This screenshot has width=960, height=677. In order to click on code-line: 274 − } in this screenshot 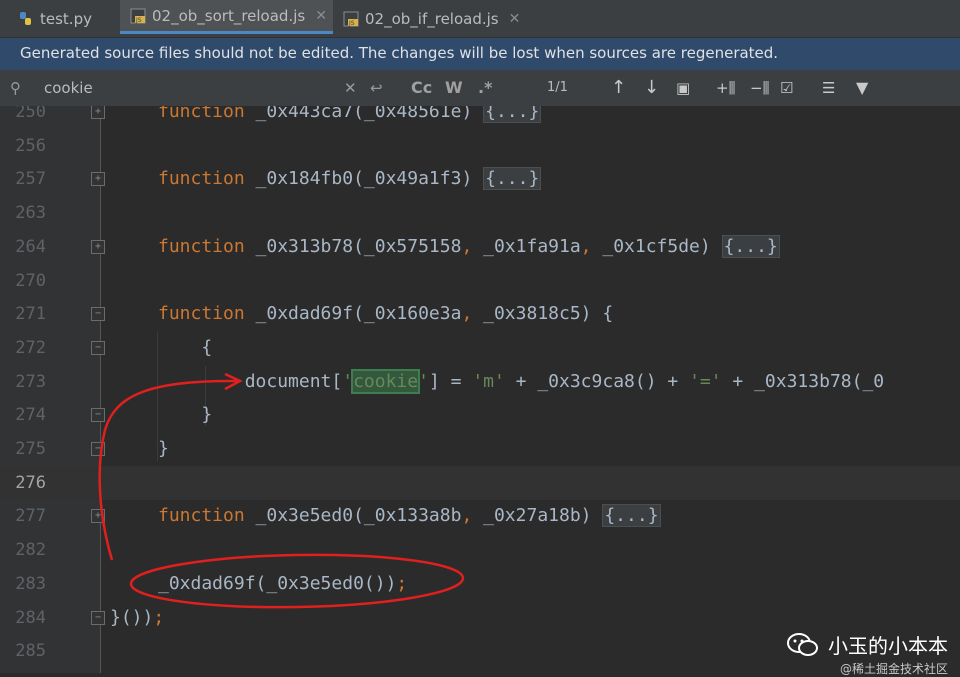, I will do `click(480, 415)`.